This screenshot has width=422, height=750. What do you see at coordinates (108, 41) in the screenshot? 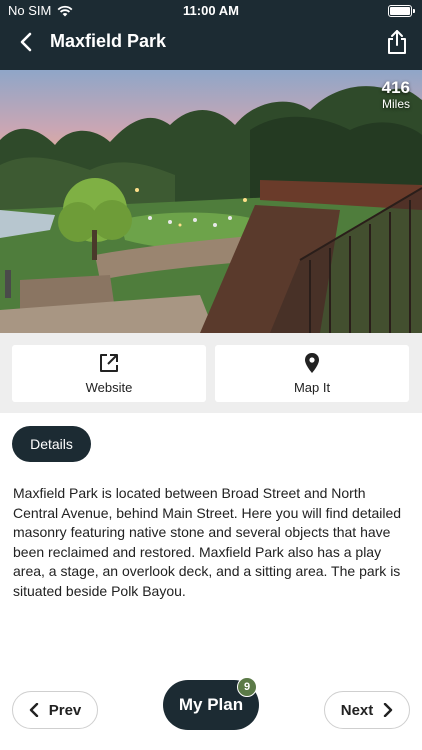
I see `page-title: Maxfield Park` at bounding box center [108, 41].